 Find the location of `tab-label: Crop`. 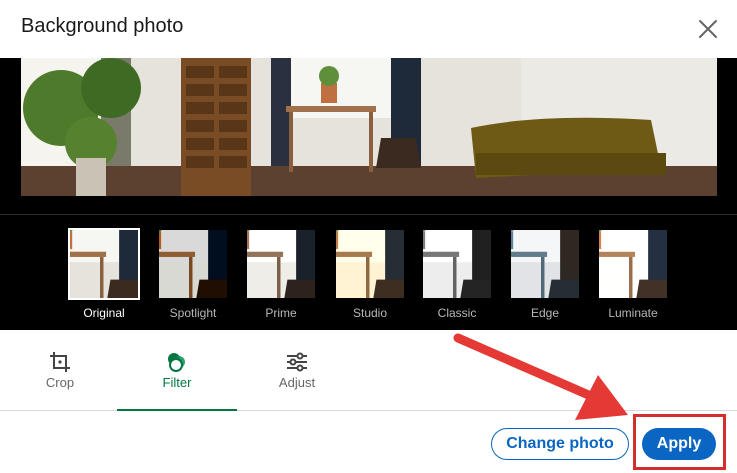

tab-label: Crop is located at coordinates (60, 382).